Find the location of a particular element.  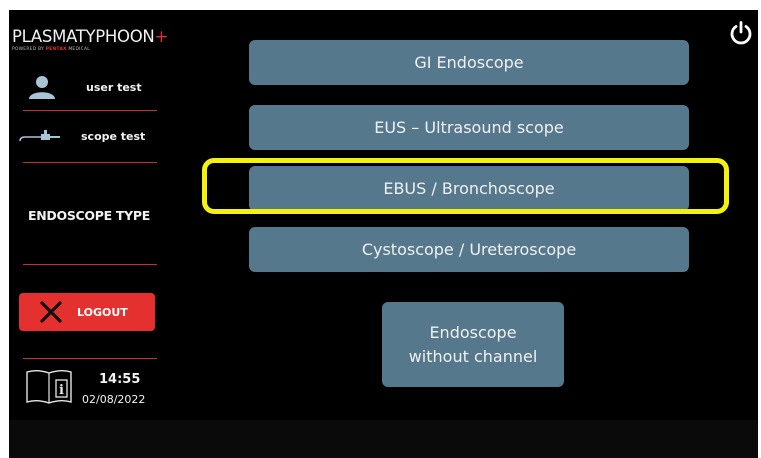

cystoscope-button: Cystoscope / Ureteroscope is located at coordinates (469, 249).